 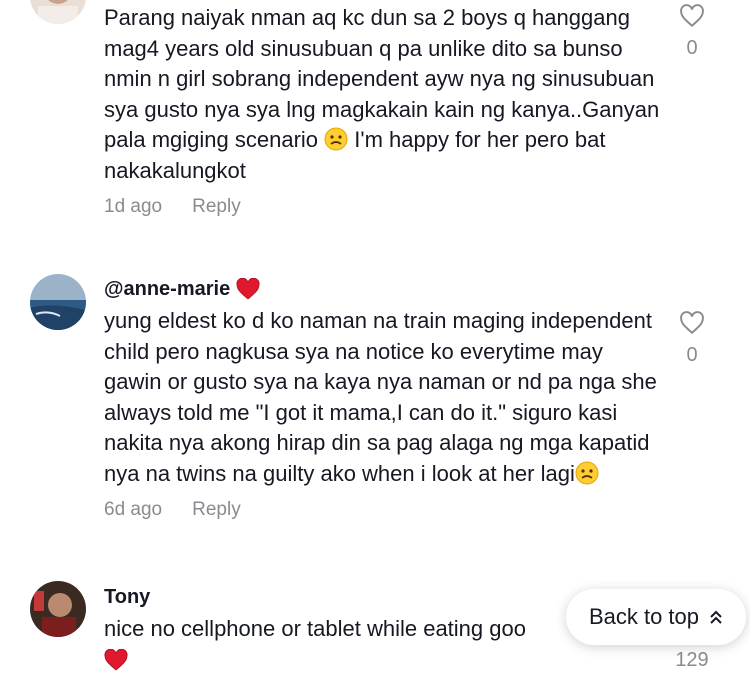 What do you see at coordinates (339, 662) in the screenshot?
I see `comment-emoji-row` at bounding box center [339, 662].